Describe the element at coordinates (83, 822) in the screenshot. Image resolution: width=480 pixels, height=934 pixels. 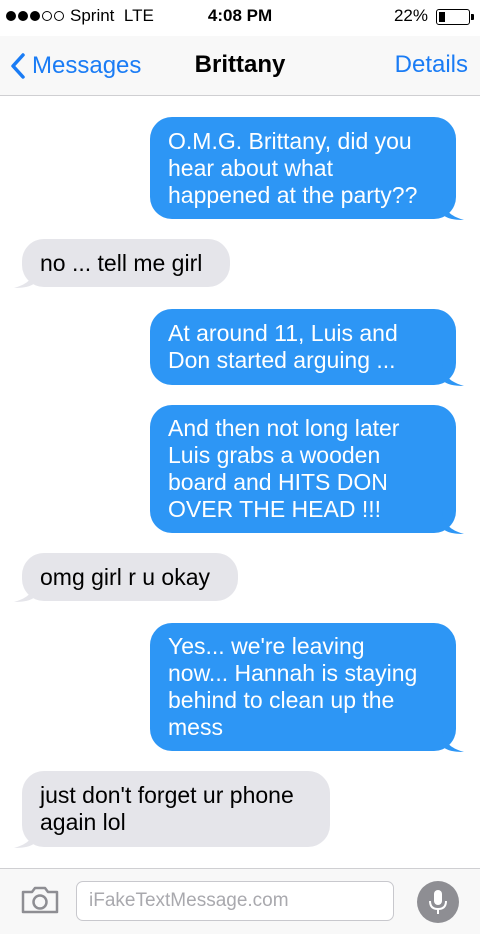
I see `message-text-line: again lol` at that location.